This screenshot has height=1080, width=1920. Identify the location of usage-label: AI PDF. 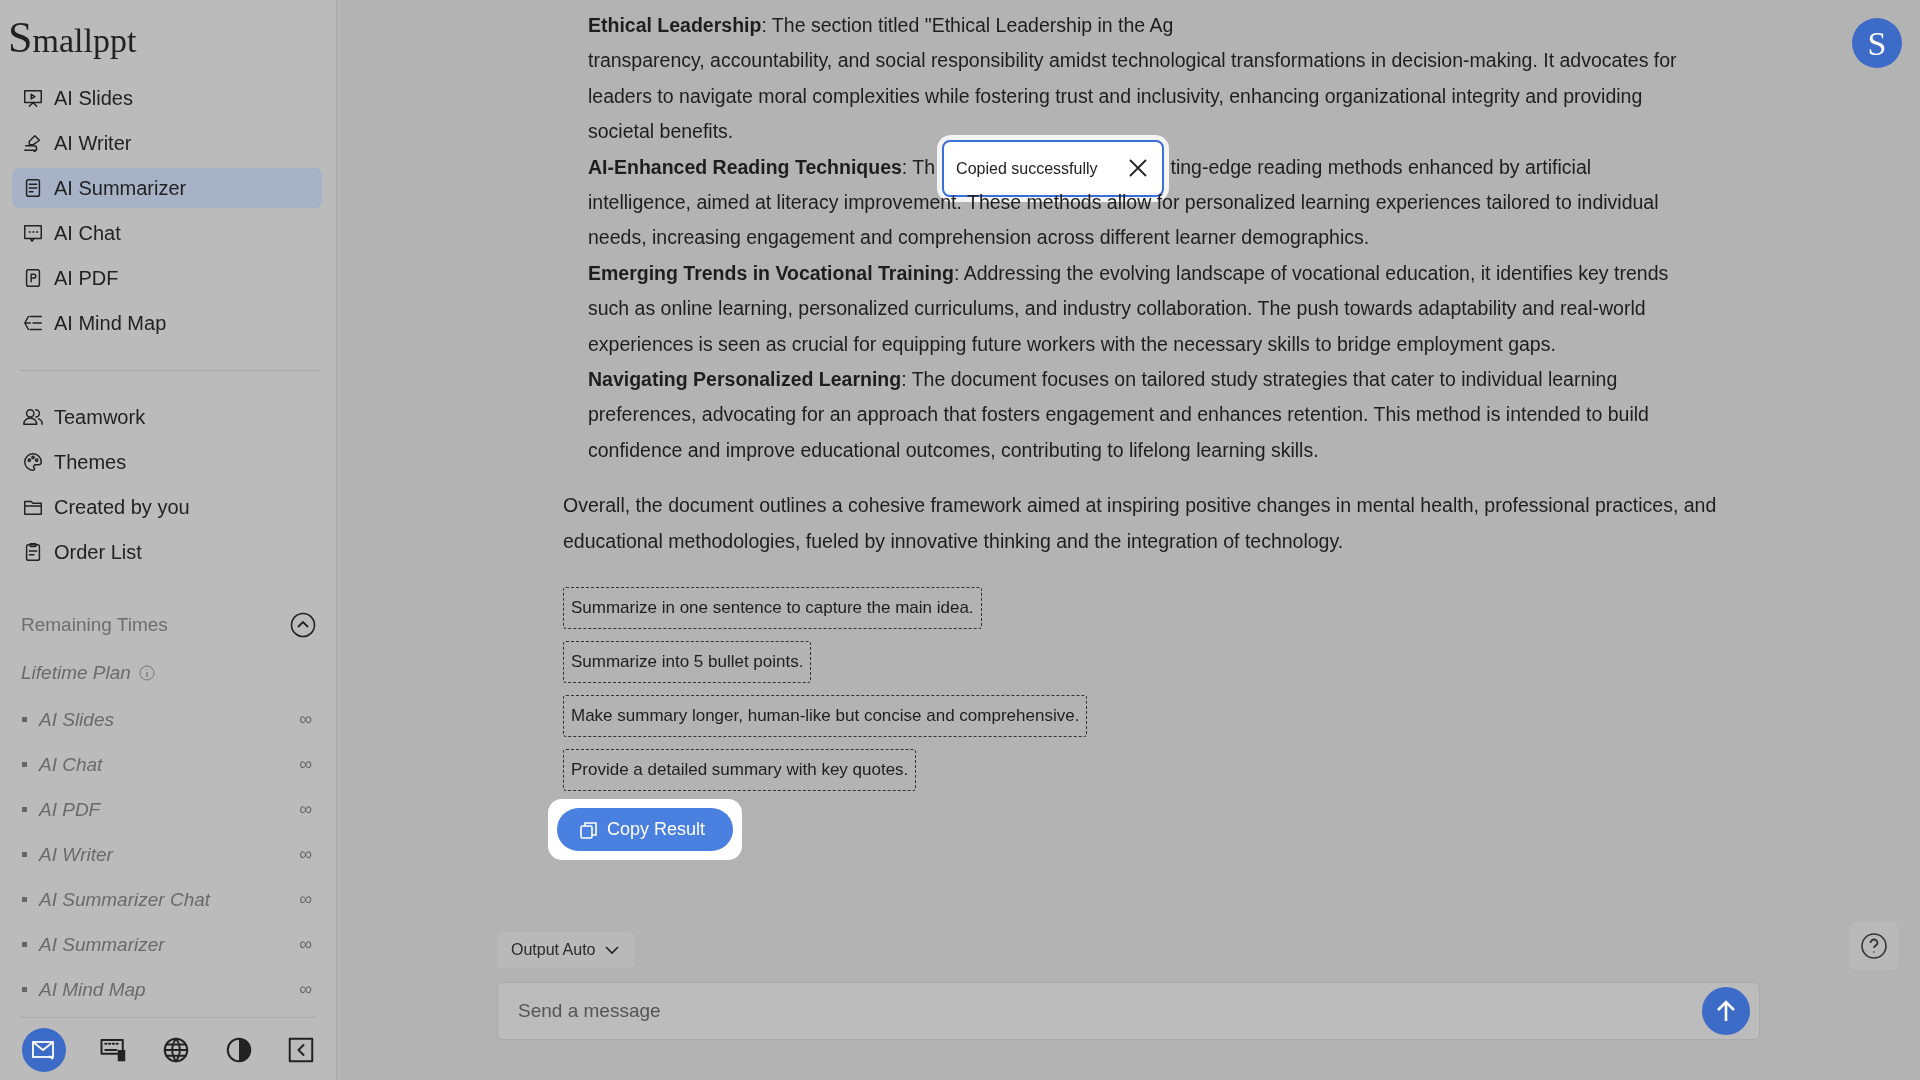
(70, 809).